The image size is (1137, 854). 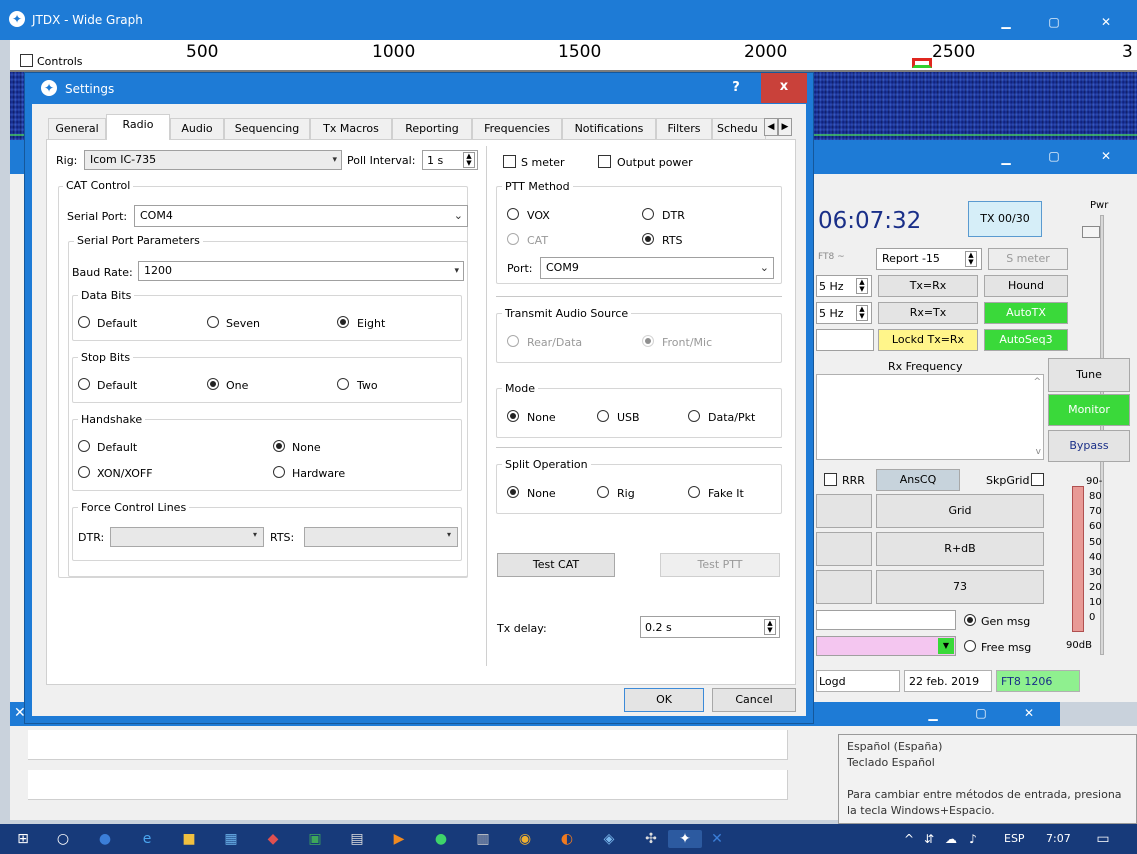 I want to click on test-cat-button: Test CAT, so click(x=556, y=565).